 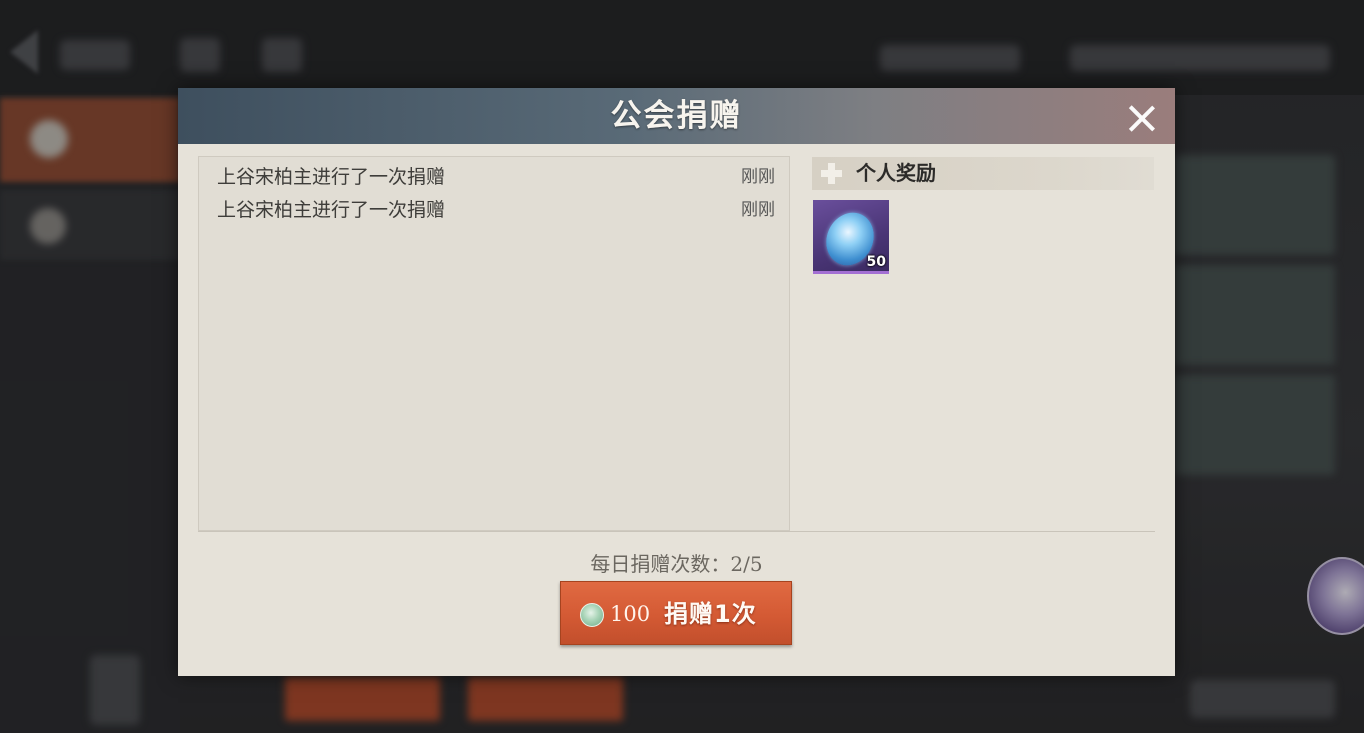 What do you see at coordinates (710, 614) in the screenshot?
I see `donate-label: 捐赠1次` at bounding box center [710, 614].